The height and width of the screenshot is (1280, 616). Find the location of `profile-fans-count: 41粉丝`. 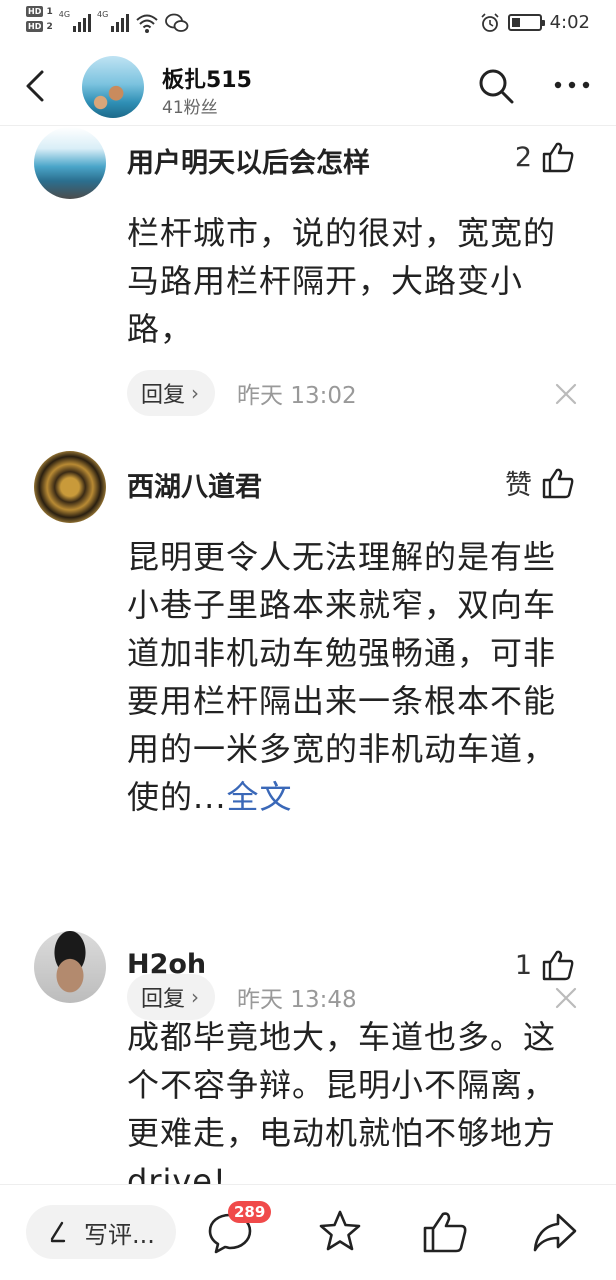

profile-fans-count: 41粉丝 is located at coordinates (190, 108).